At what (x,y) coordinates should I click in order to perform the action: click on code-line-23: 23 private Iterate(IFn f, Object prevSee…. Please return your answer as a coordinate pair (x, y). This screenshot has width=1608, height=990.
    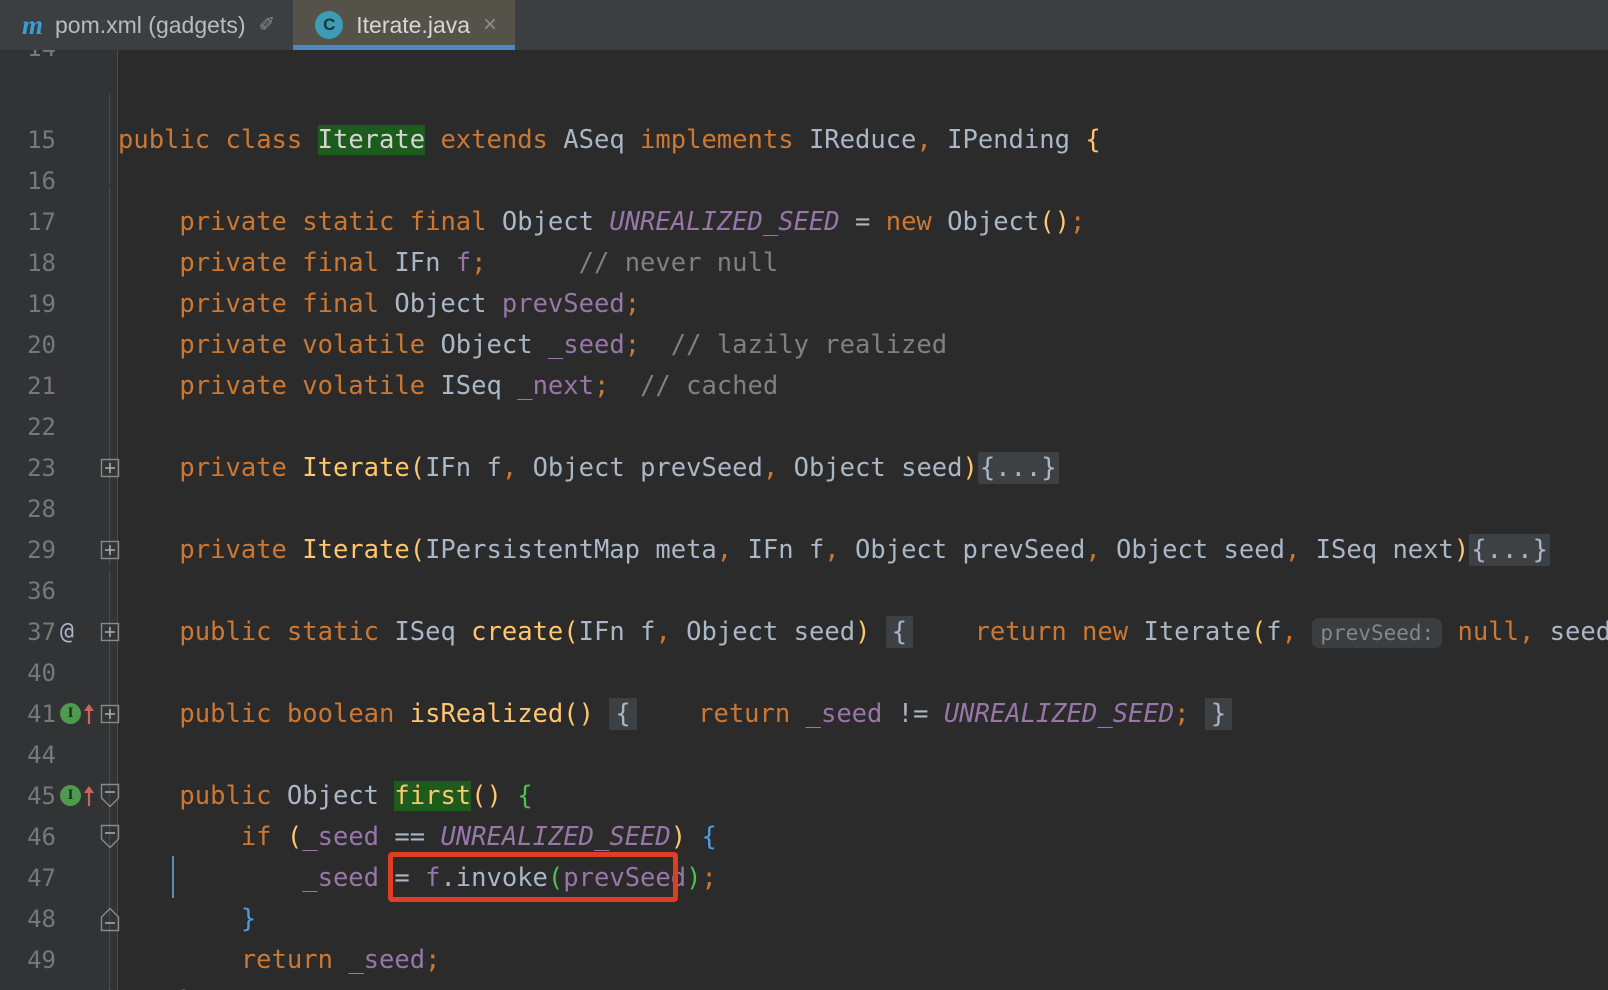
    Looking at the image, I should click on (804, 467).